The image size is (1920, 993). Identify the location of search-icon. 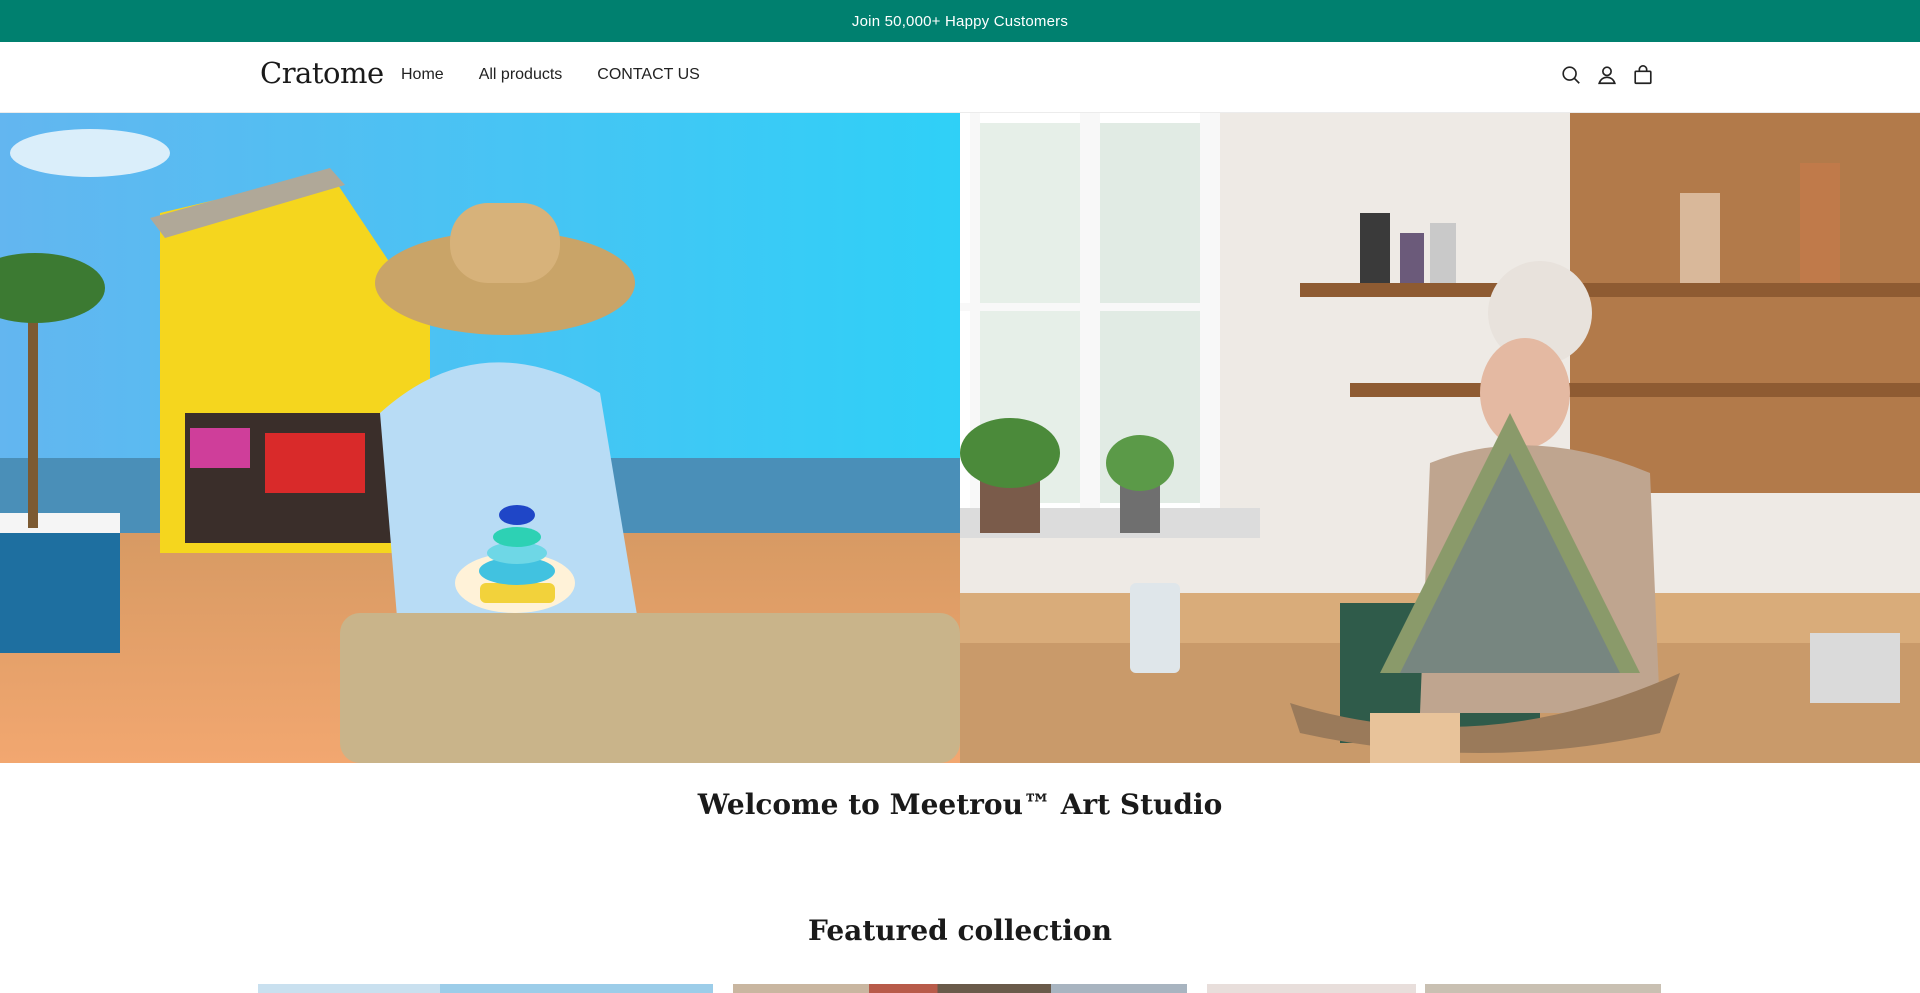
(1571, 75).